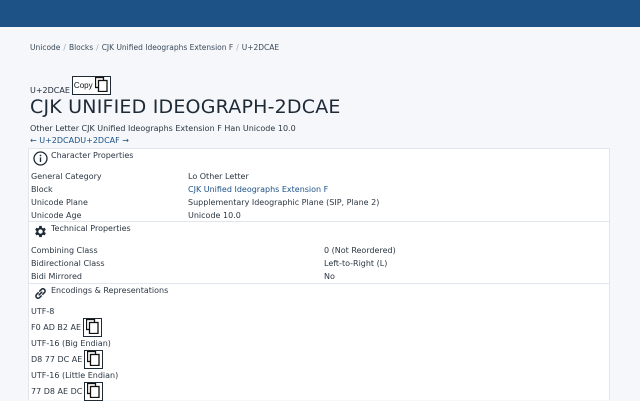  I want to click on top-header-bar, so click(320, 13).